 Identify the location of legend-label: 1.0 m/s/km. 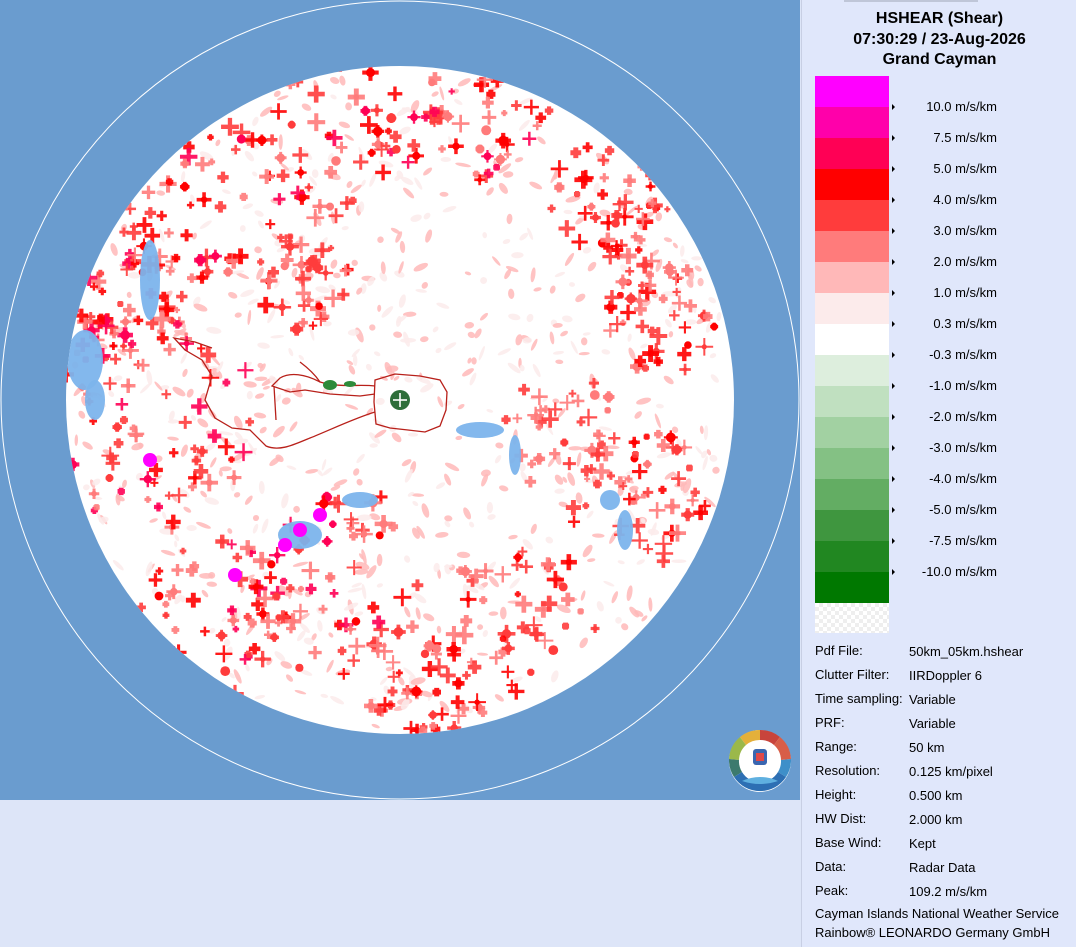
(965, 292).